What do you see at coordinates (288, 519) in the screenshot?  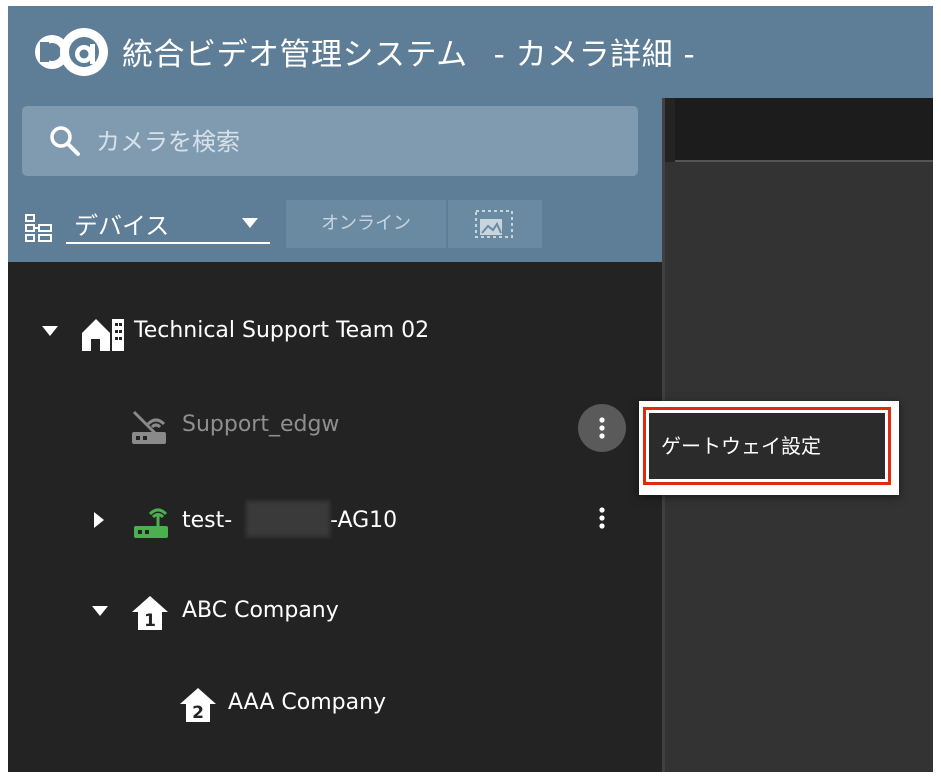 I see `redacted-text` at bounding box center [288, 519].